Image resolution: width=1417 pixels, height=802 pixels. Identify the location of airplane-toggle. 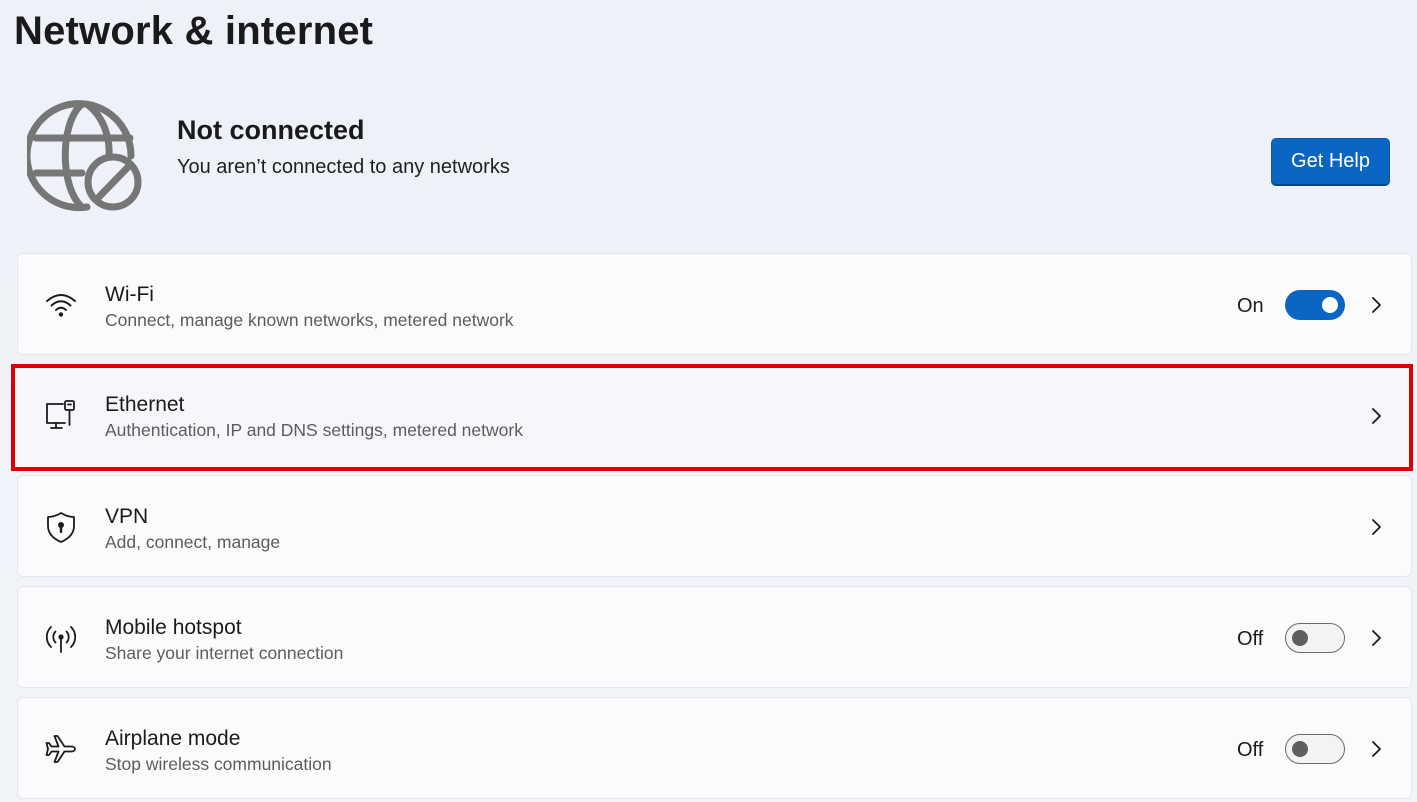
(1315, 749).